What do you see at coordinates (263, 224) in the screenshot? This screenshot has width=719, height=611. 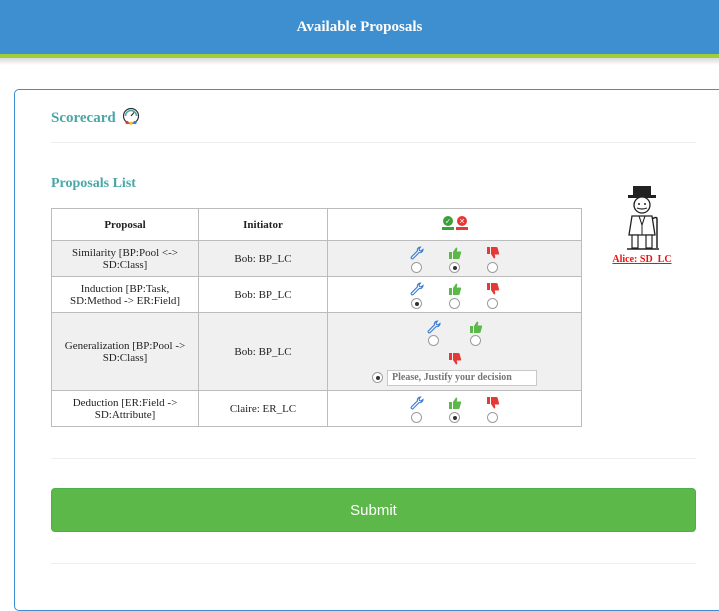 I see `column-header-initiator: Initiator` at bounding box center [263, 224].